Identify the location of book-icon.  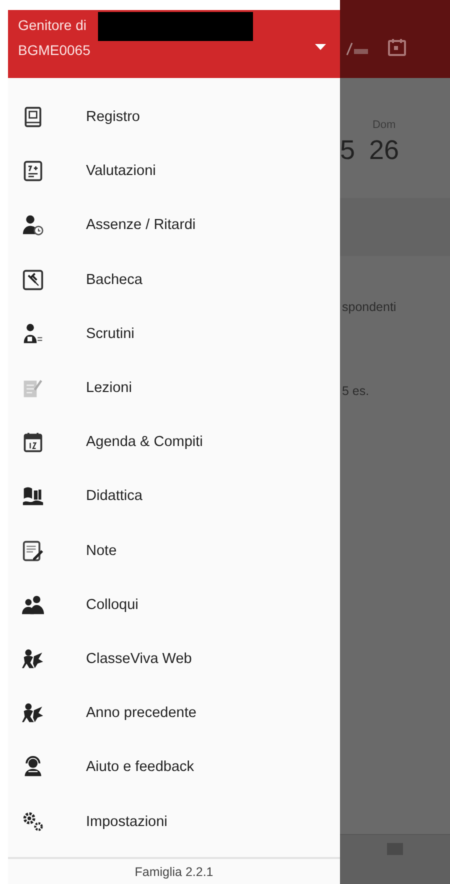
(33, 117).